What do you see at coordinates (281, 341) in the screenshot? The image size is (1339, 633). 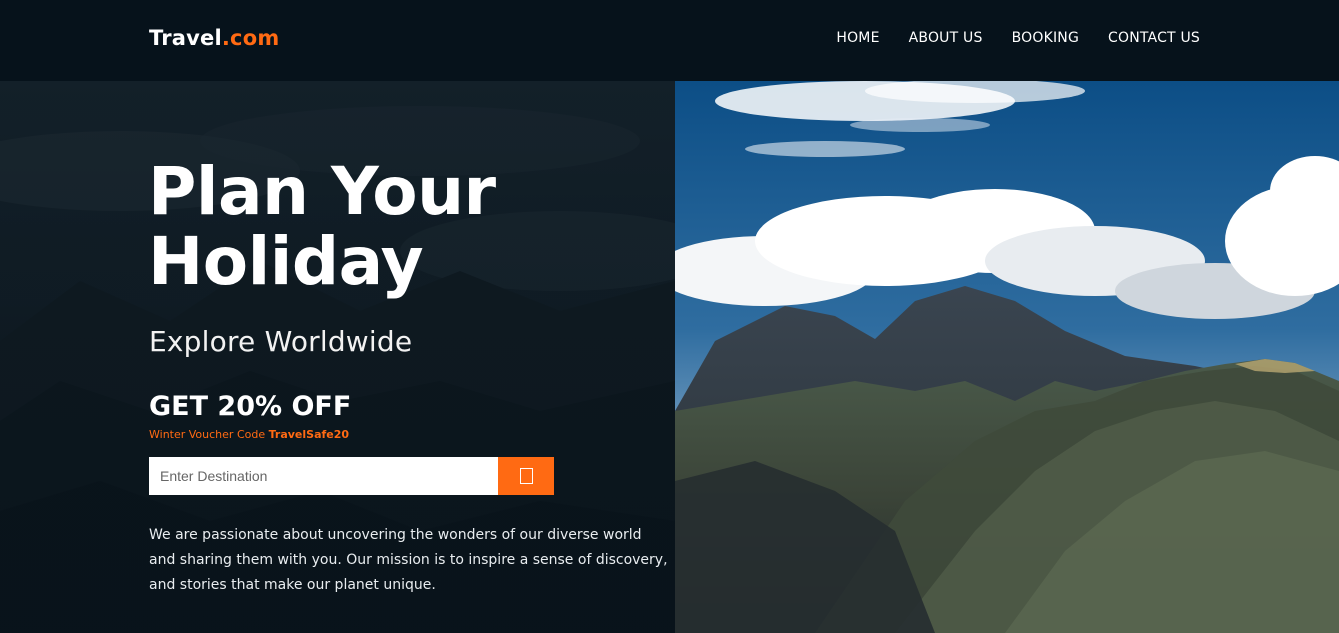 I see `hero-subline: Explore Worldwide` at bounding box center [281, 341].